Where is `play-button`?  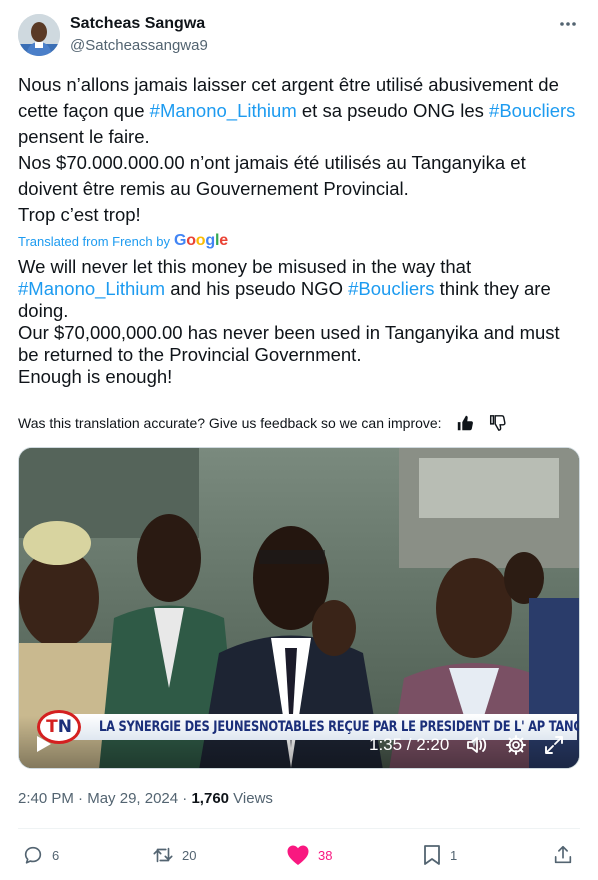
play-button is located at coordinates (43, 744).